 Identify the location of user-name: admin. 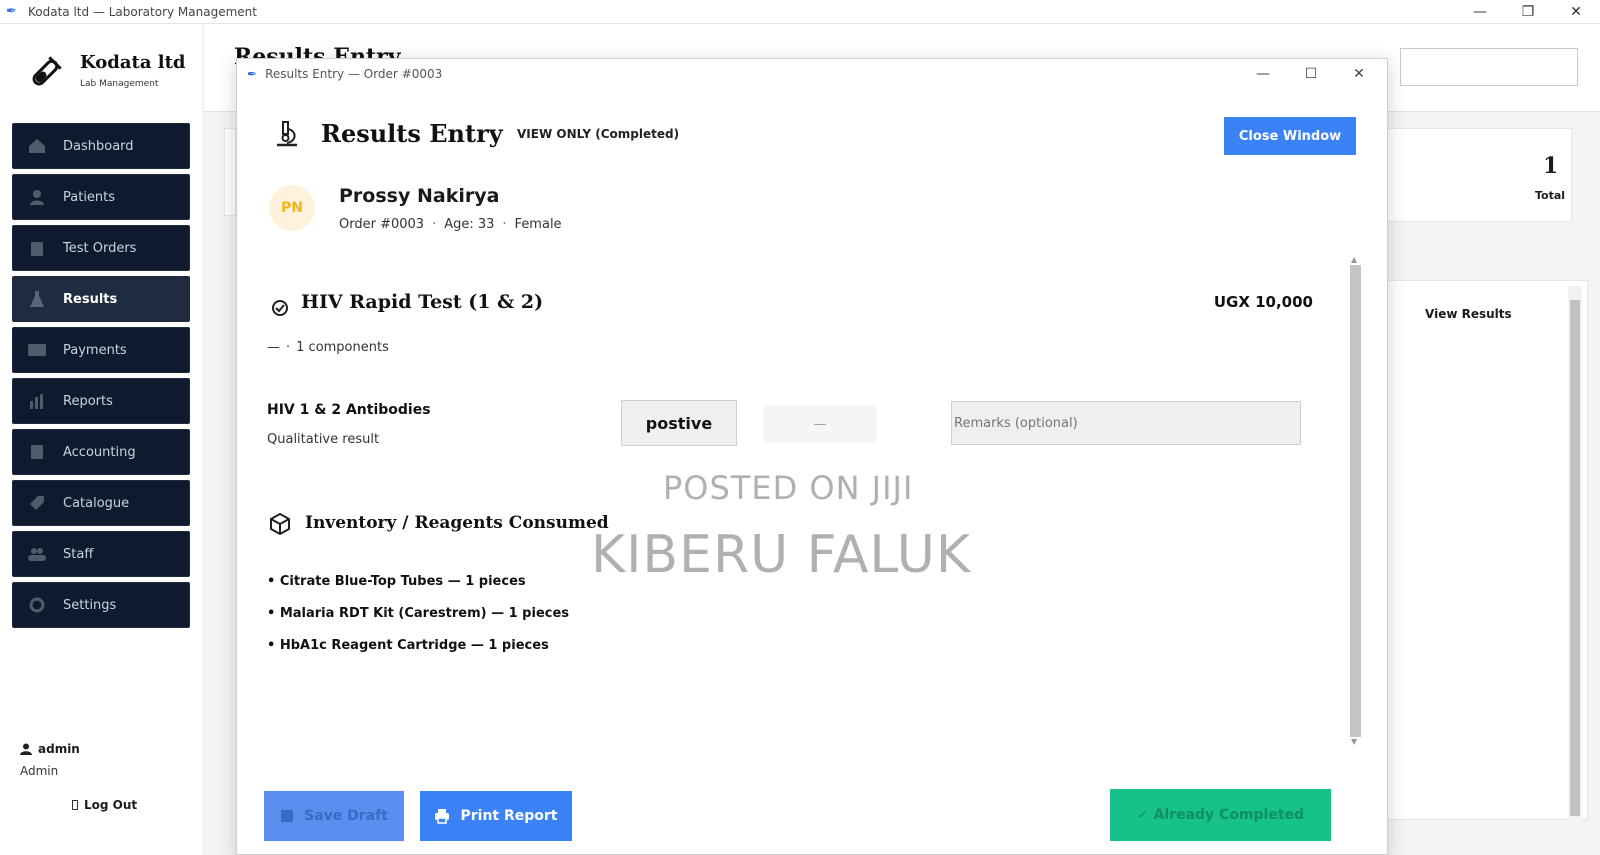
(59, 749).